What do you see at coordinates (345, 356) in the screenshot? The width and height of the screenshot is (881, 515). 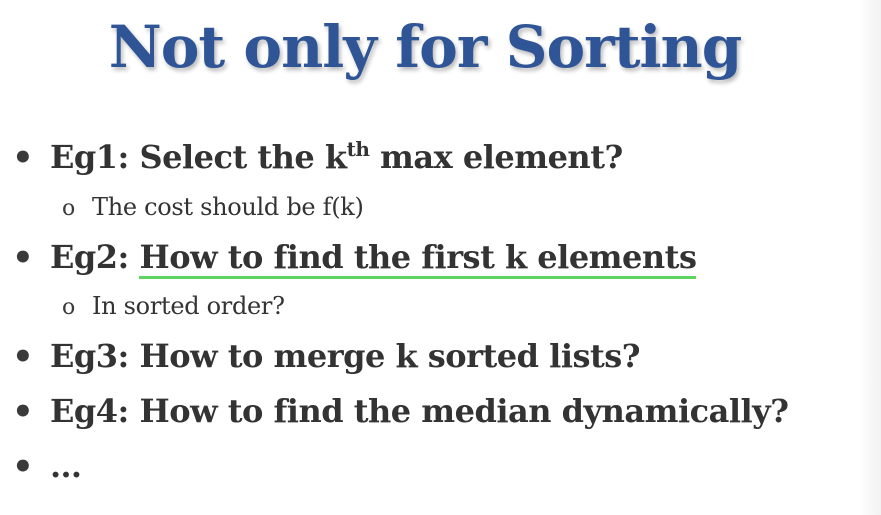 I see `bullet-text-eg3: Eg3: How to merge k sorted lists?` at bounding box center [345, 356].